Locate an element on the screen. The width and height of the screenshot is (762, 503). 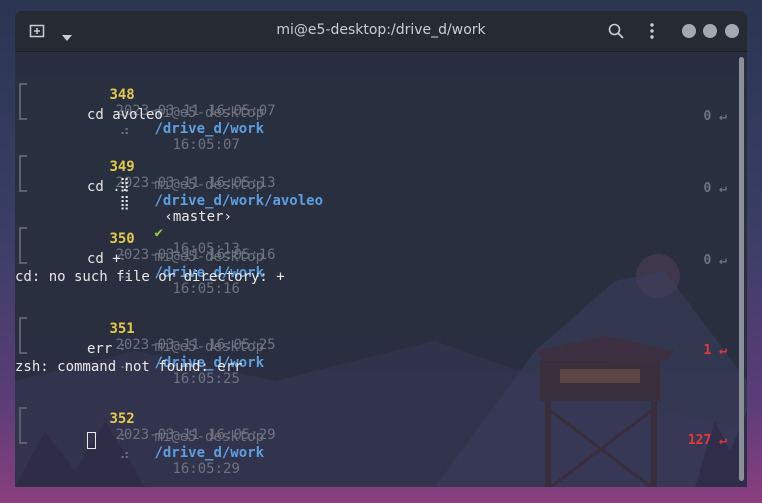
scrollbar is located at coordinates (741, 269).